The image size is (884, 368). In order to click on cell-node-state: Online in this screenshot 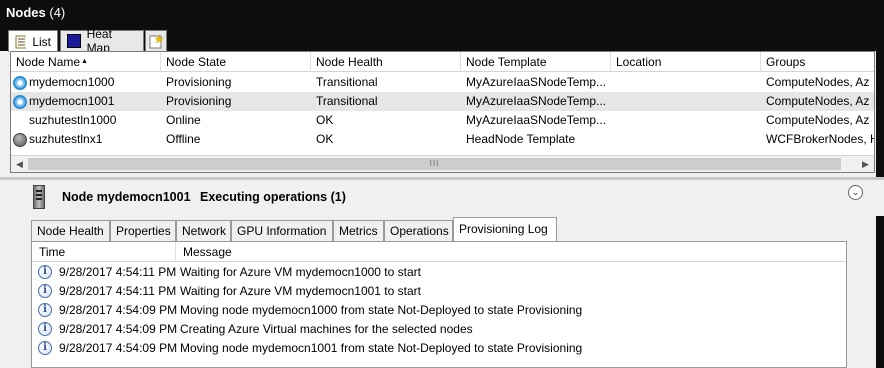, I will do `click(183, 120)`.